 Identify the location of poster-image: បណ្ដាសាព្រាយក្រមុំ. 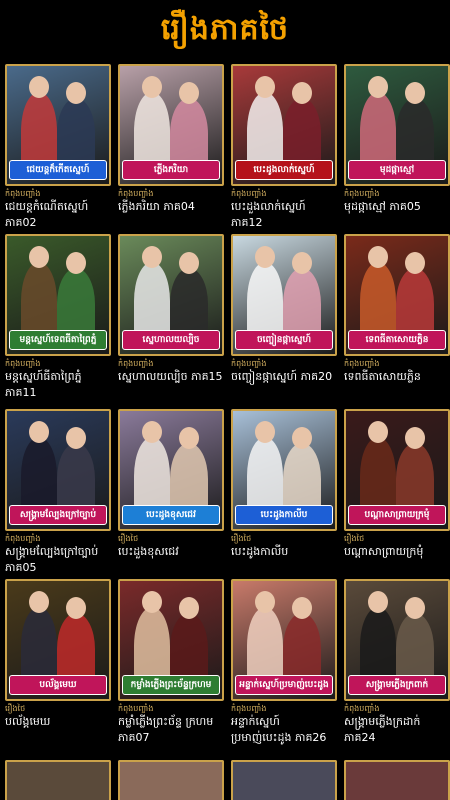
(397, 470).